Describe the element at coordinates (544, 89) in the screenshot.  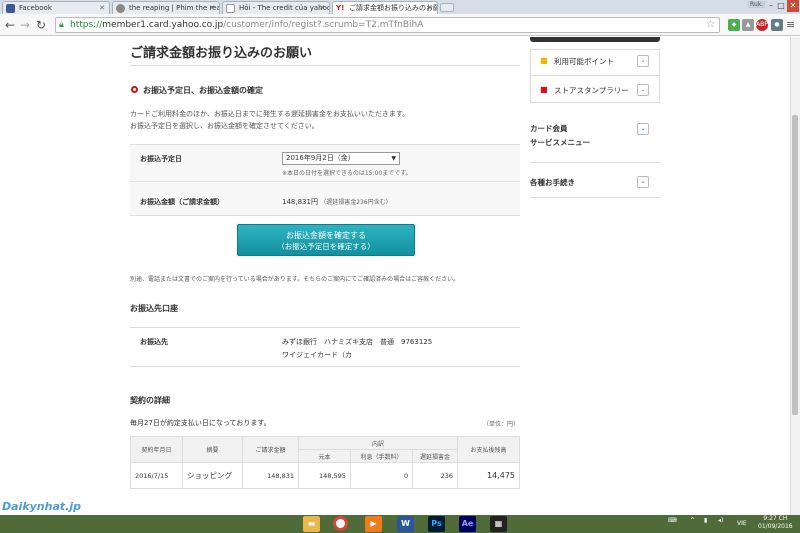
I see `stamp-icon: ■` at that location.